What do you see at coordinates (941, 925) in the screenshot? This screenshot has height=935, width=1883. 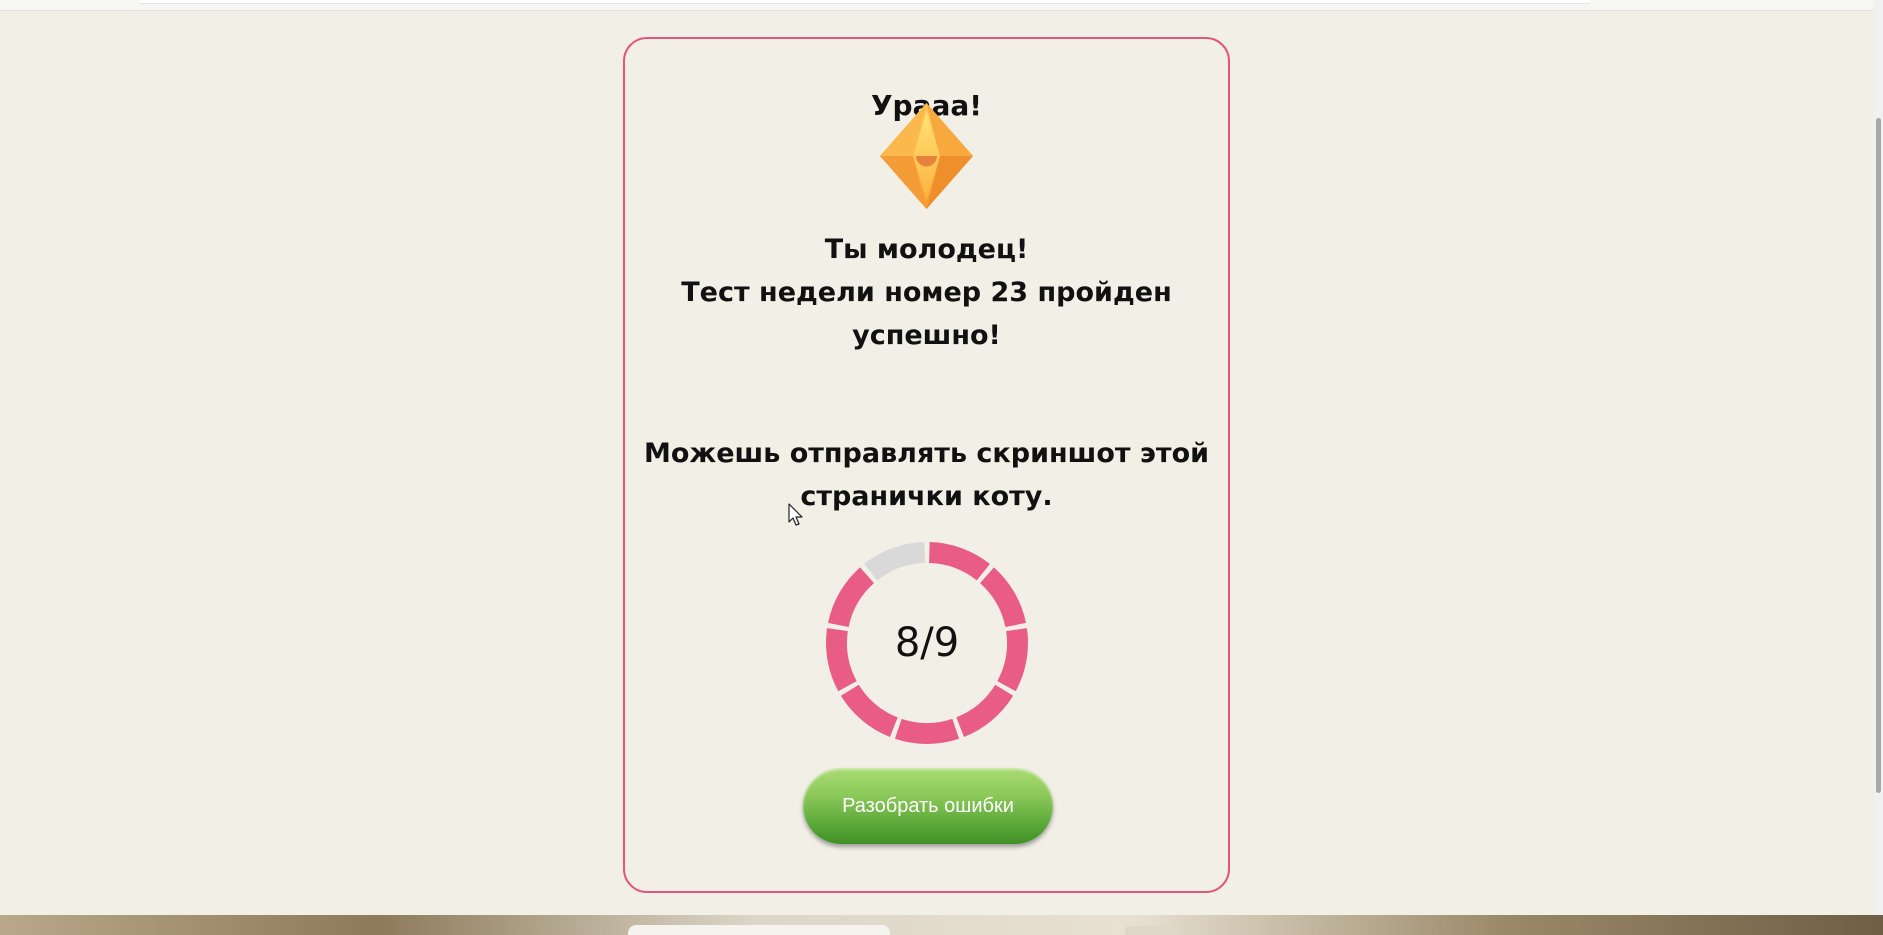 I see `taskbar` at bounding box center [941, 925].